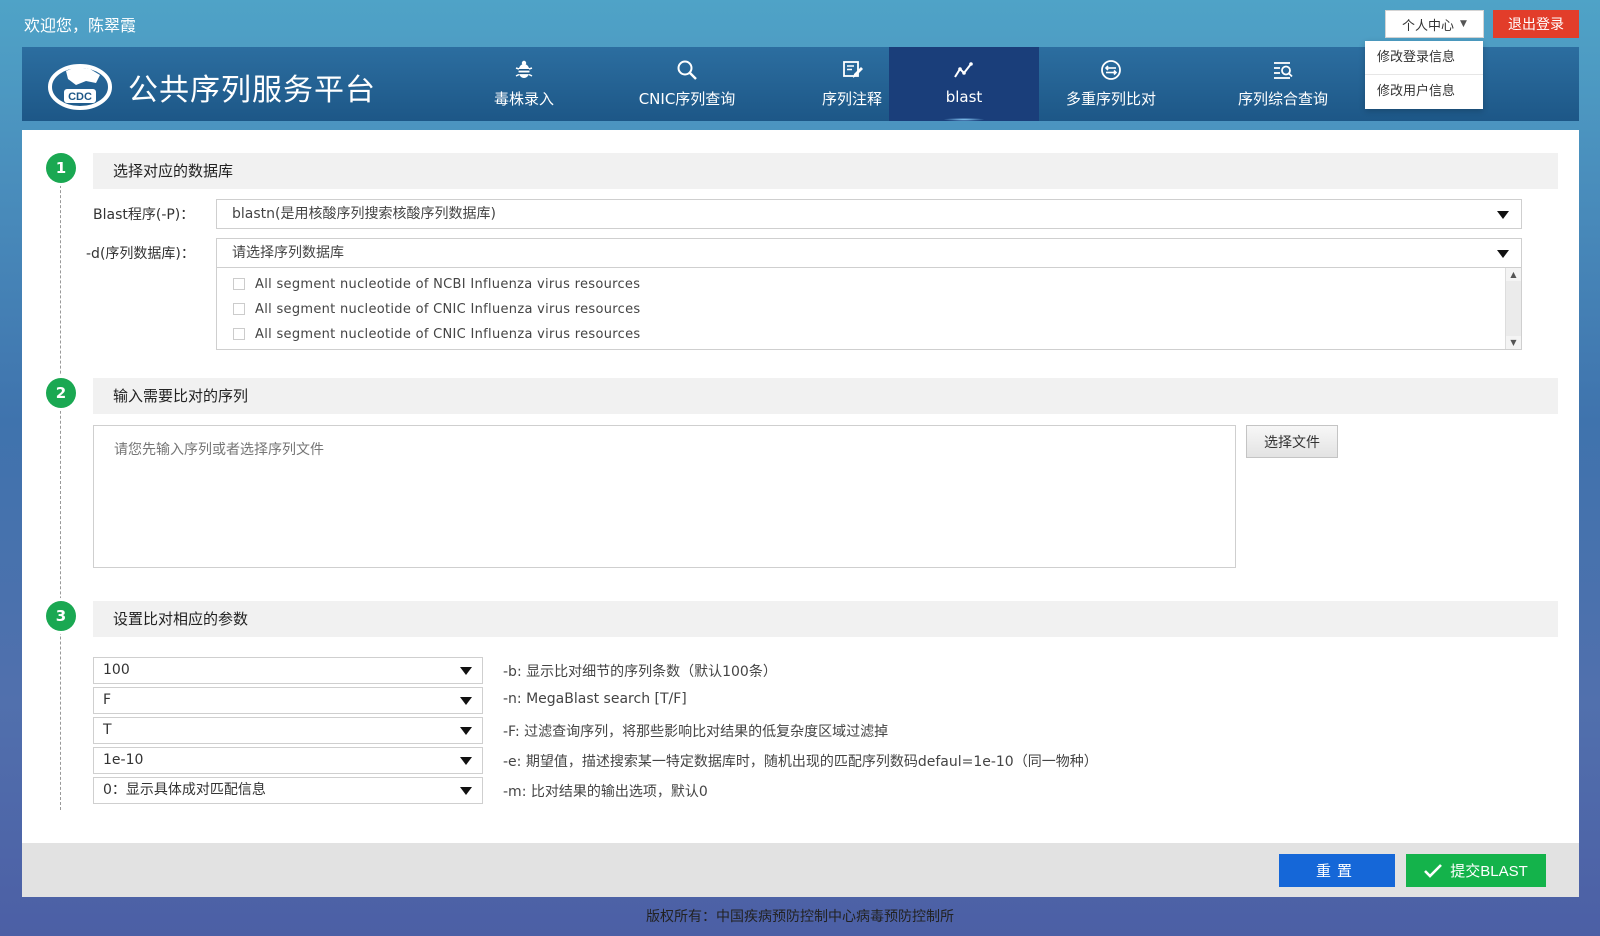 The width and height of the screenshot is (1600, 936). Describe the element at coordinates (825, 619) in the screenshot. I see `step-3-title: 设置比对相应的参数` at that location.